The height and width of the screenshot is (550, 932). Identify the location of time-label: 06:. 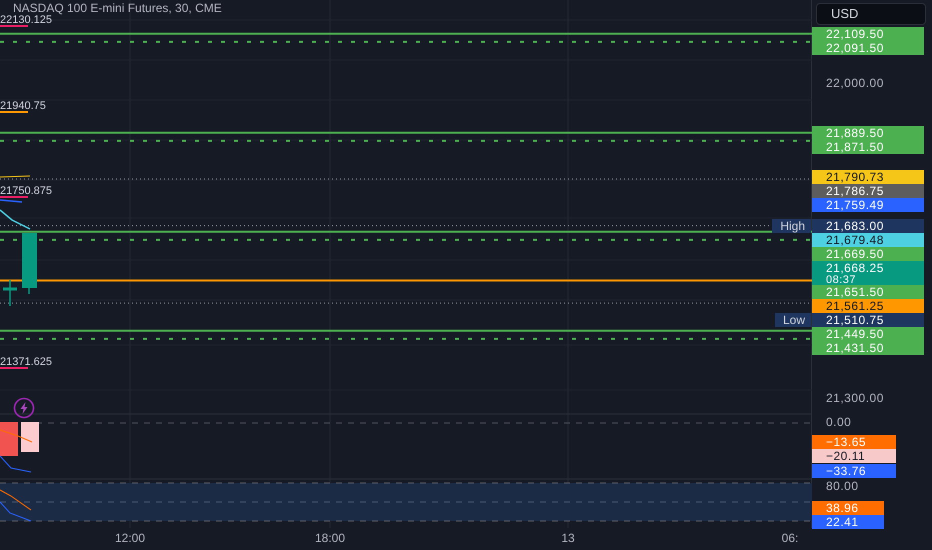
(790, 538).